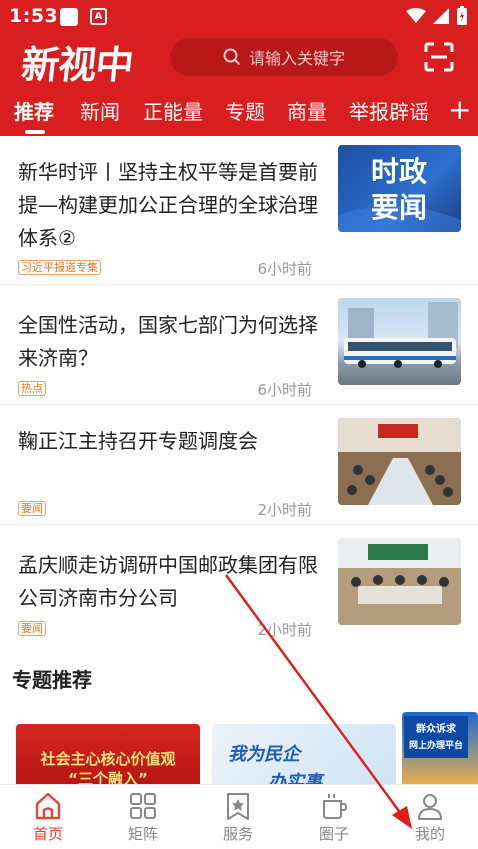 The image size is (478, 849). I want to click on topic-card-banner: 我为民企 办实事, so click(276, 765).